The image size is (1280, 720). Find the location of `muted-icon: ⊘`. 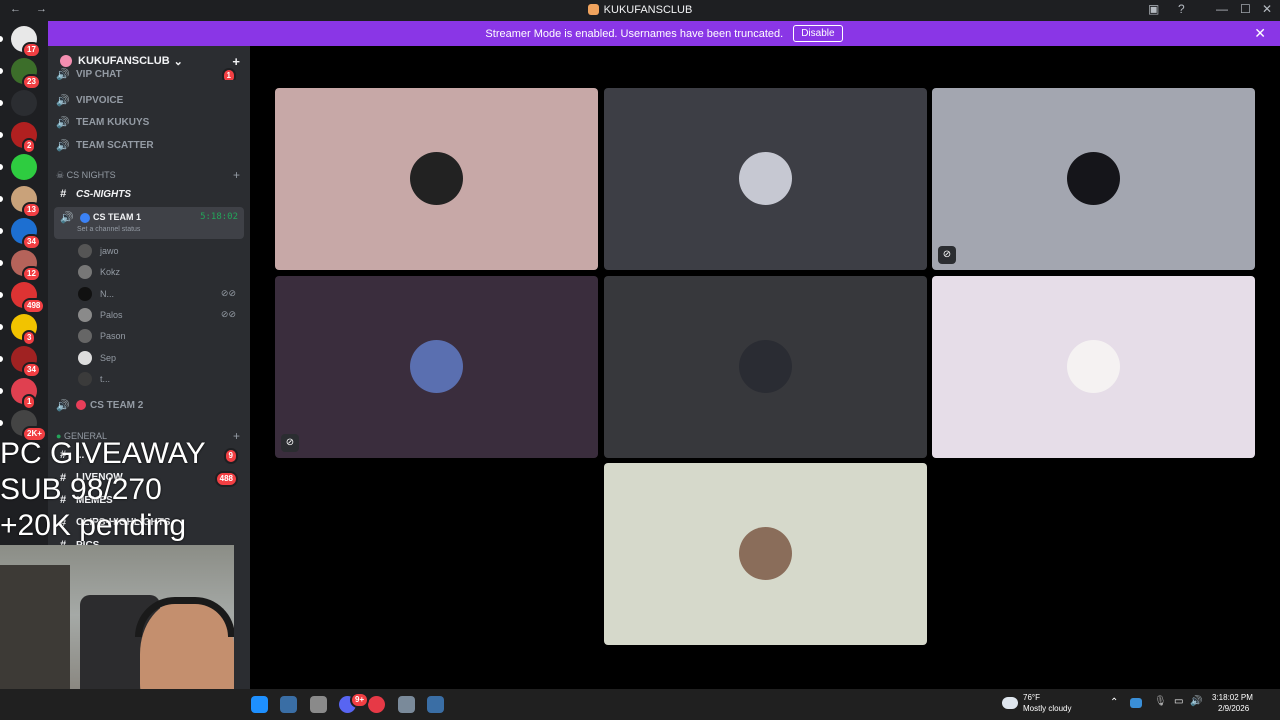

muted-icon: ⊘ is located at coordinates (947, 255).